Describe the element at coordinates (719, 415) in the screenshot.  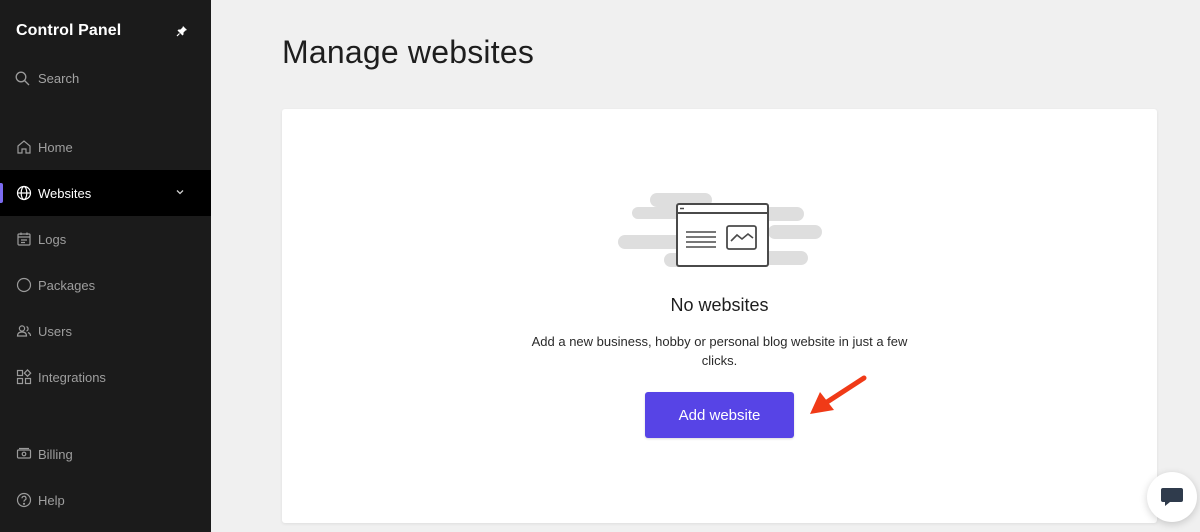
I see `add-website-button: Add website` at that location.